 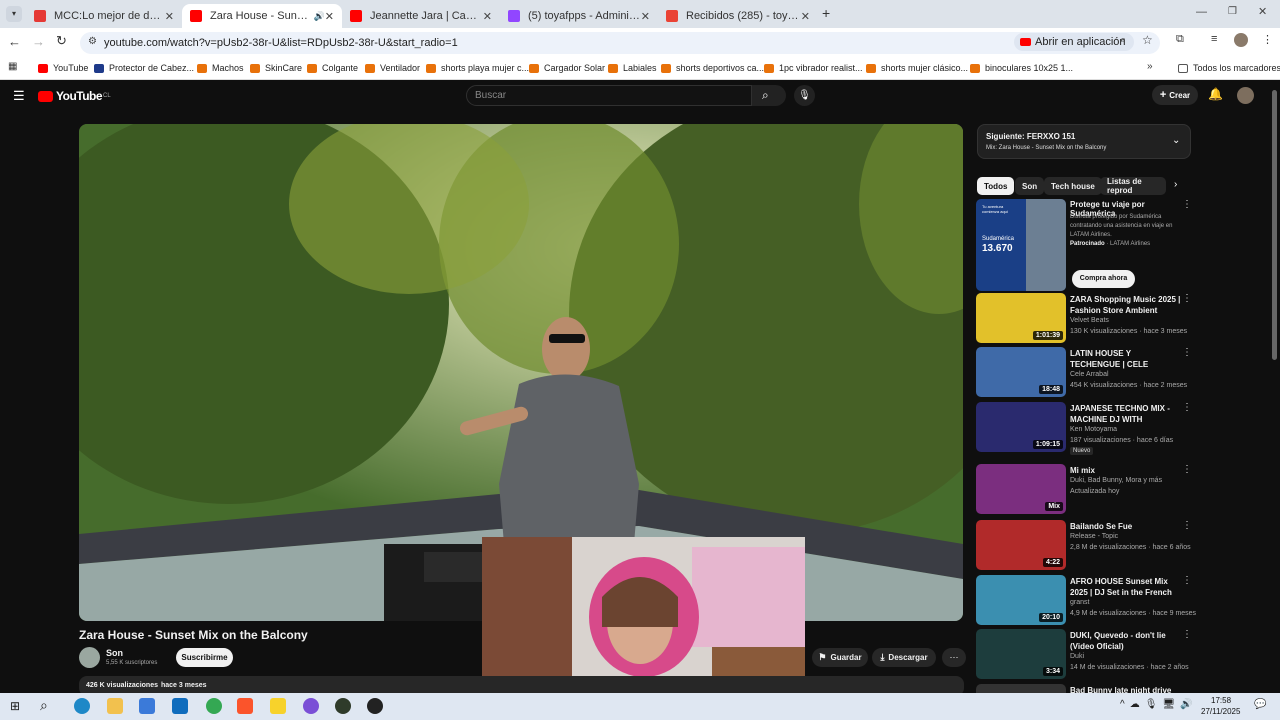 I want to click on tab-5: Recibidos (285) - toyafpps@gm ✕, so click(x=738, y=16).